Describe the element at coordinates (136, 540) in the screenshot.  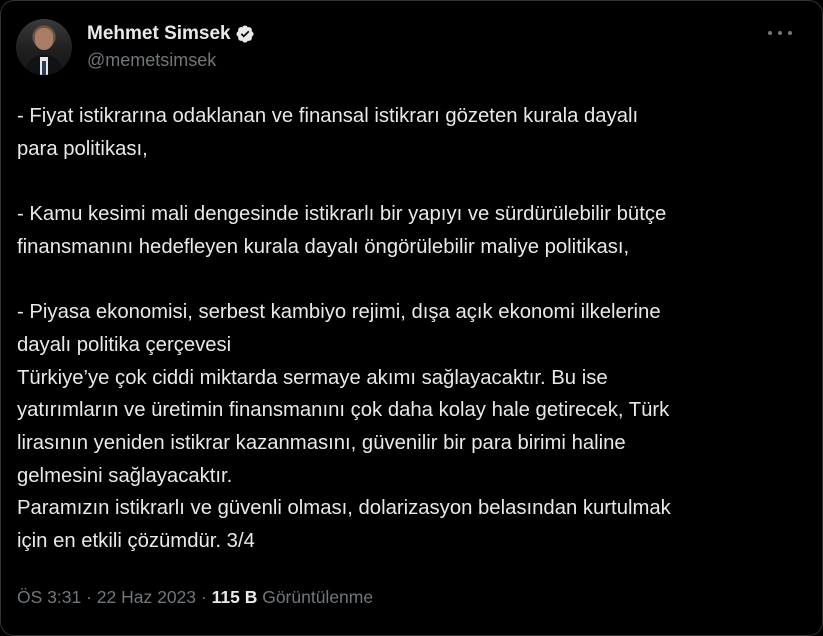
I see `tweet-line: için en etkili çözümdür. 3/4` at that location.